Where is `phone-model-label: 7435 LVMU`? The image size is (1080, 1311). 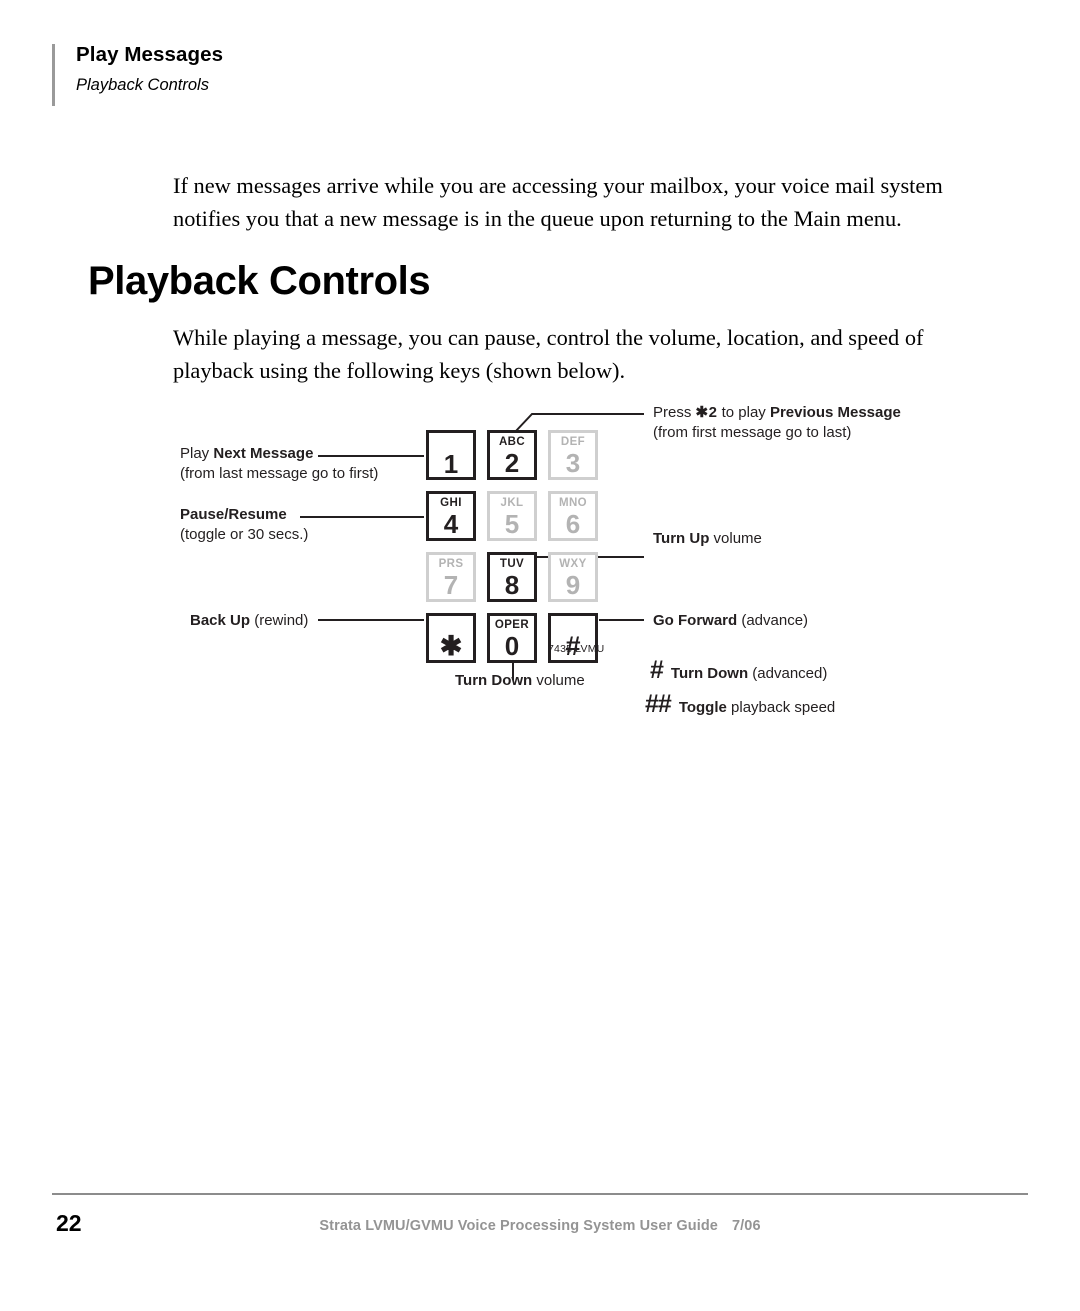
phone-model-label: 7435 LVMU is located at coordinates (576, 649).